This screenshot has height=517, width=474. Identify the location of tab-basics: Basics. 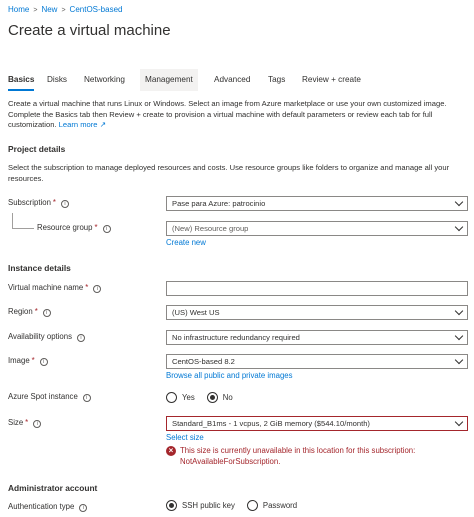
(21, 80).